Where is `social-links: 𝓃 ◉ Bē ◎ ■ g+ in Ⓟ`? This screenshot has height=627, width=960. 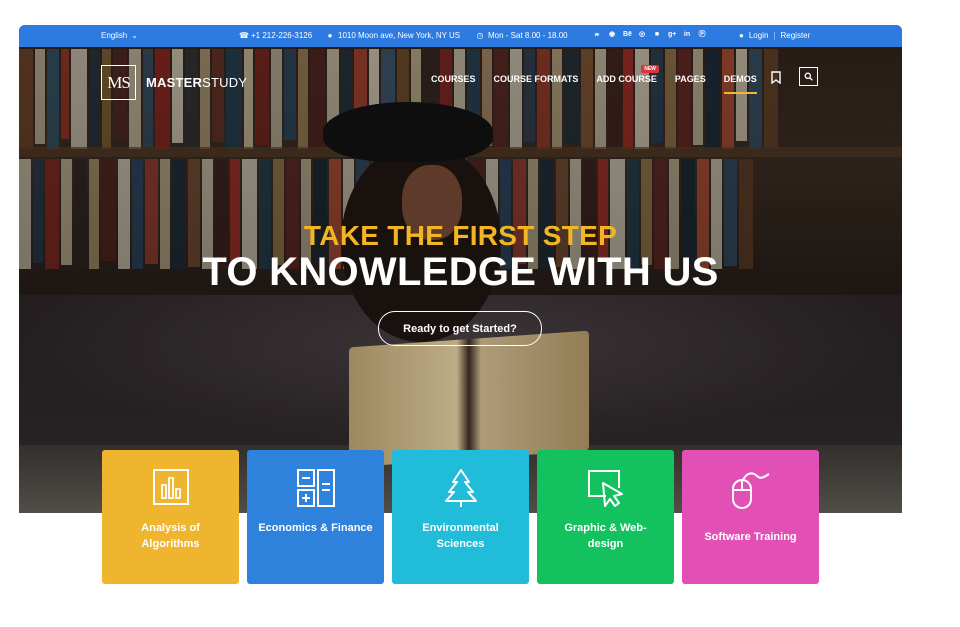 social-links: 𝓃 ◉ Bē ◎ ■ g+ in Ⓟ is located at coordinates (649, 34).